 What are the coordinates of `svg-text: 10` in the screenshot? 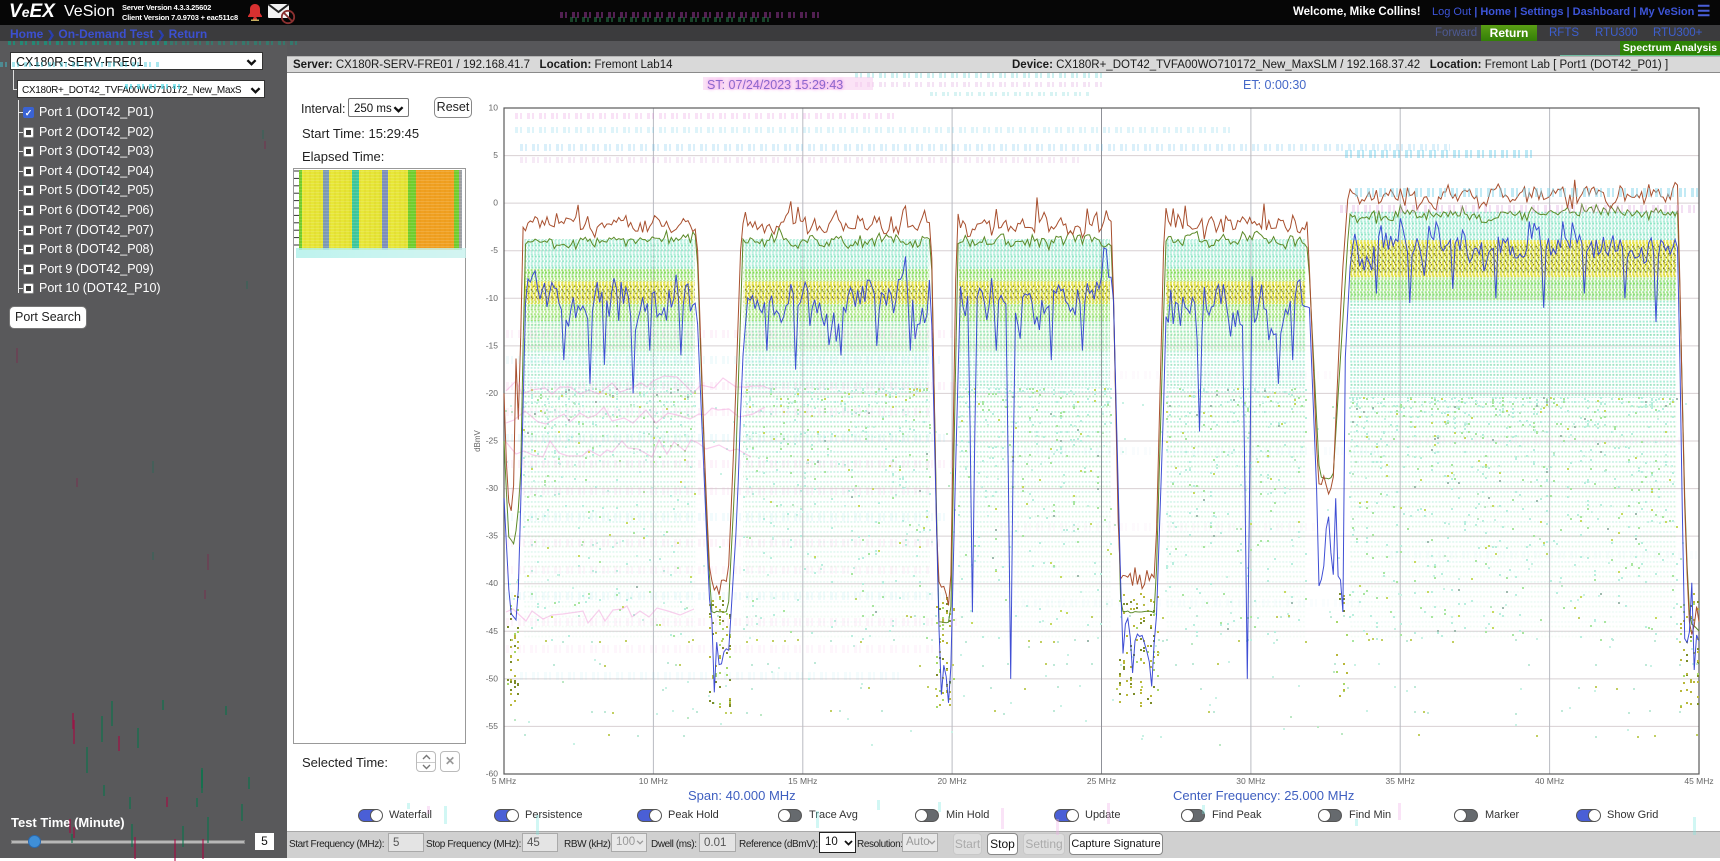 It's located at (494, 108).